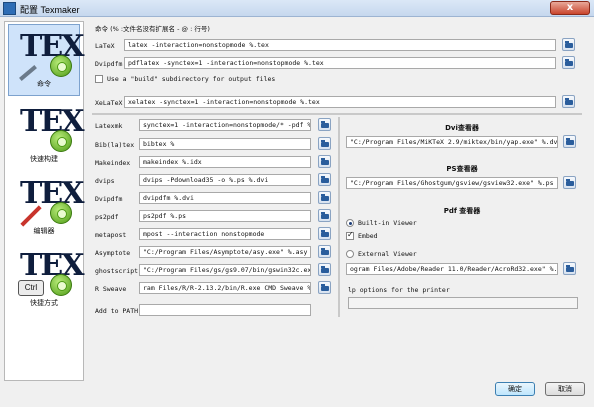 The height and width of the screenshot is (407, 594). I want to click on ps2pdf-command-field: ps2pdf %.ps, so click(225, 216).